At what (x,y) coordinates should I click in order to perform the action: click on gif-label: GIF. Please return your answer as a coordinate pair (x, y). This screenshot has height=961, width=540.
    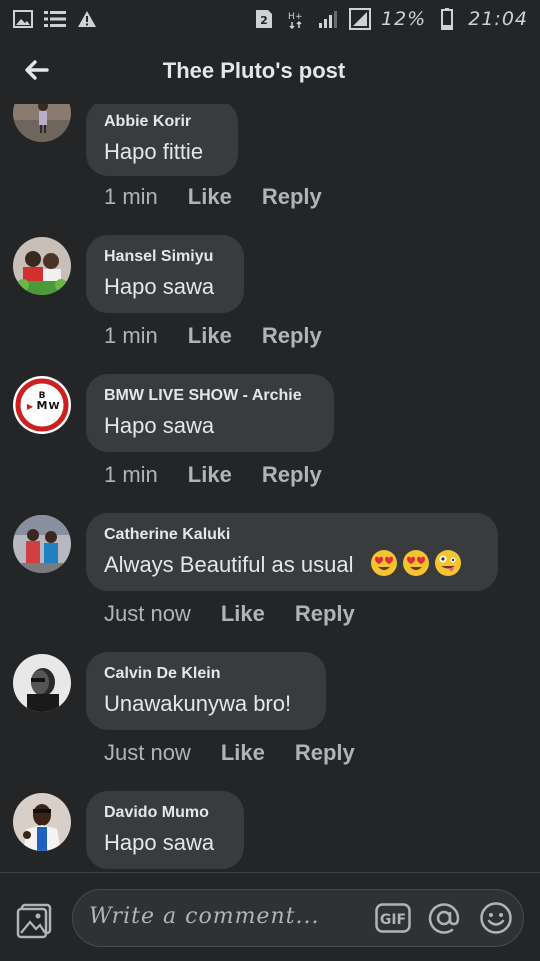
    Looking at the image, I should click on (393, 920).